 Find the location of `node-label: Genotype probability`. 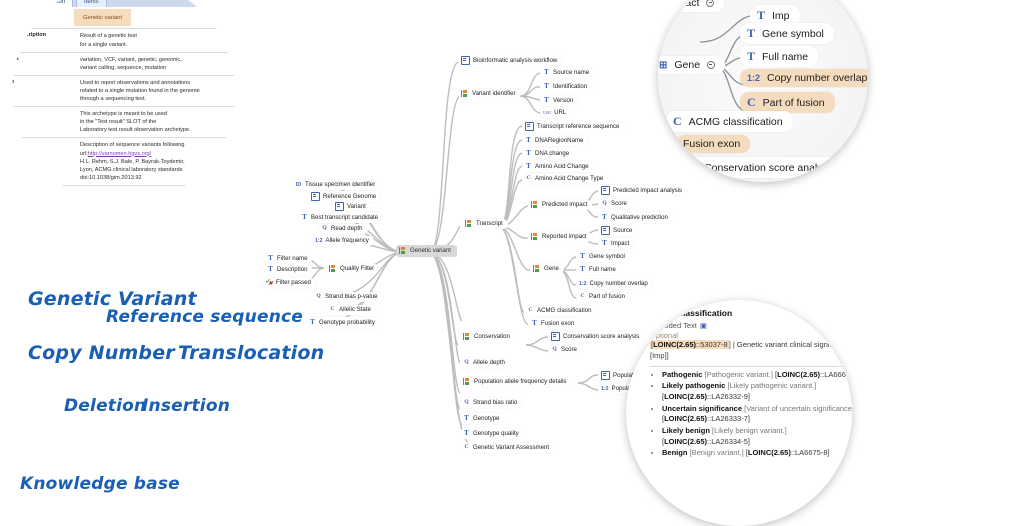

node-label: Genotype probability is located at coordinates (347, 322).